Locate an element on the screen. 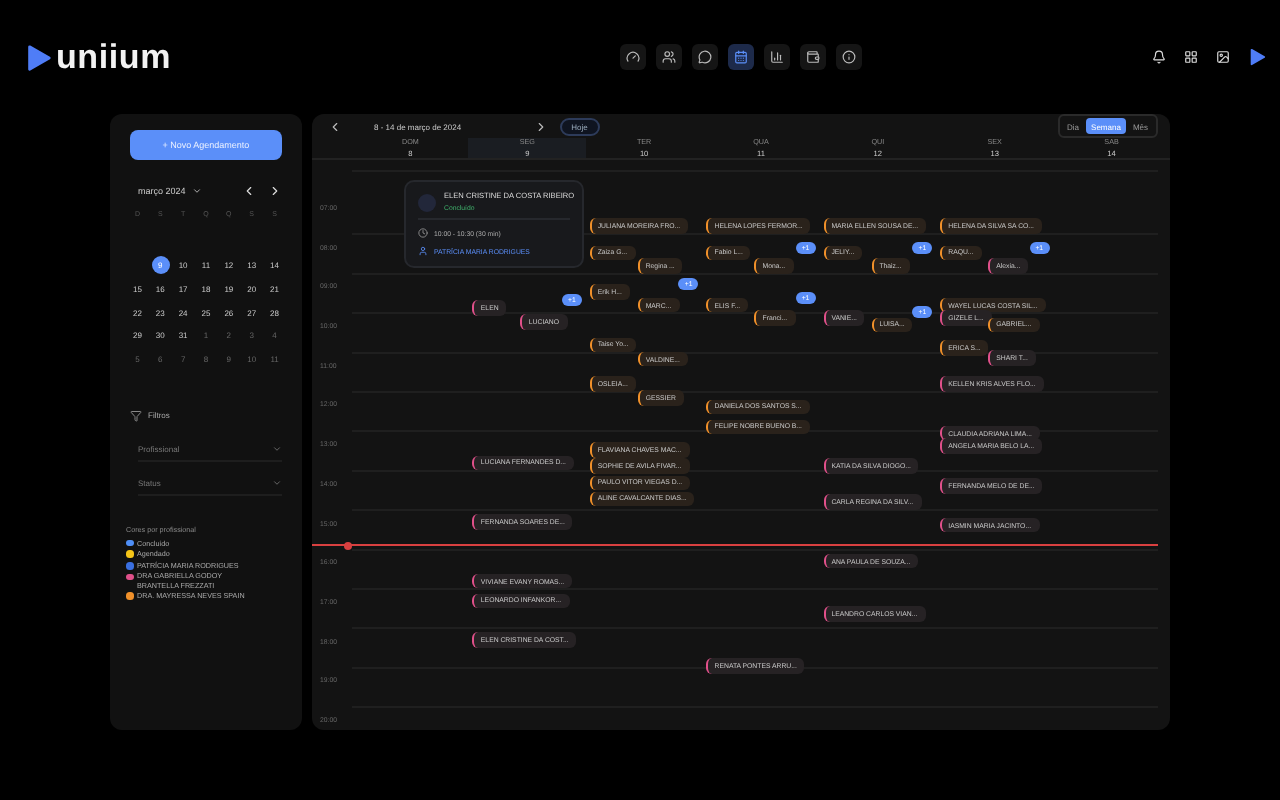 This screenshot has width=1280, height=800. users-nav-icon is located at coordinates (669, 57).